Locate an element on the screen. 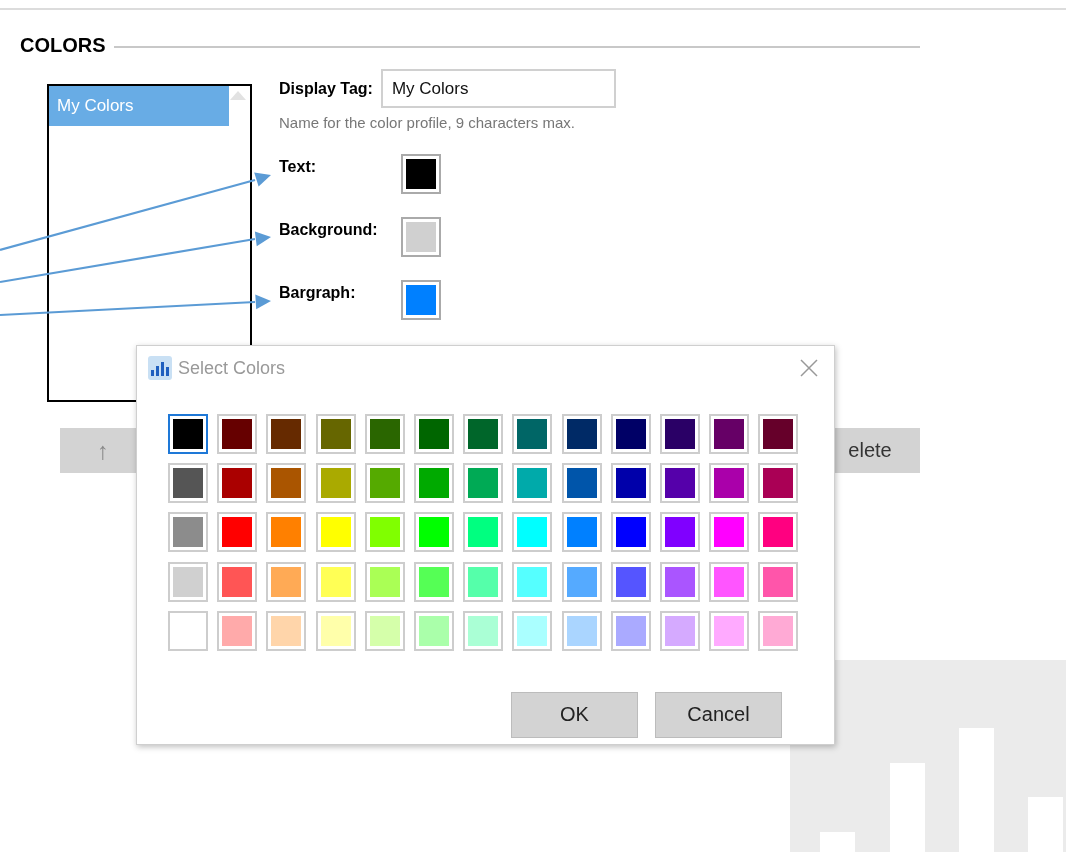 This screenshot has width=1066, height=852. close-icon is located at coordinates (809, 368).